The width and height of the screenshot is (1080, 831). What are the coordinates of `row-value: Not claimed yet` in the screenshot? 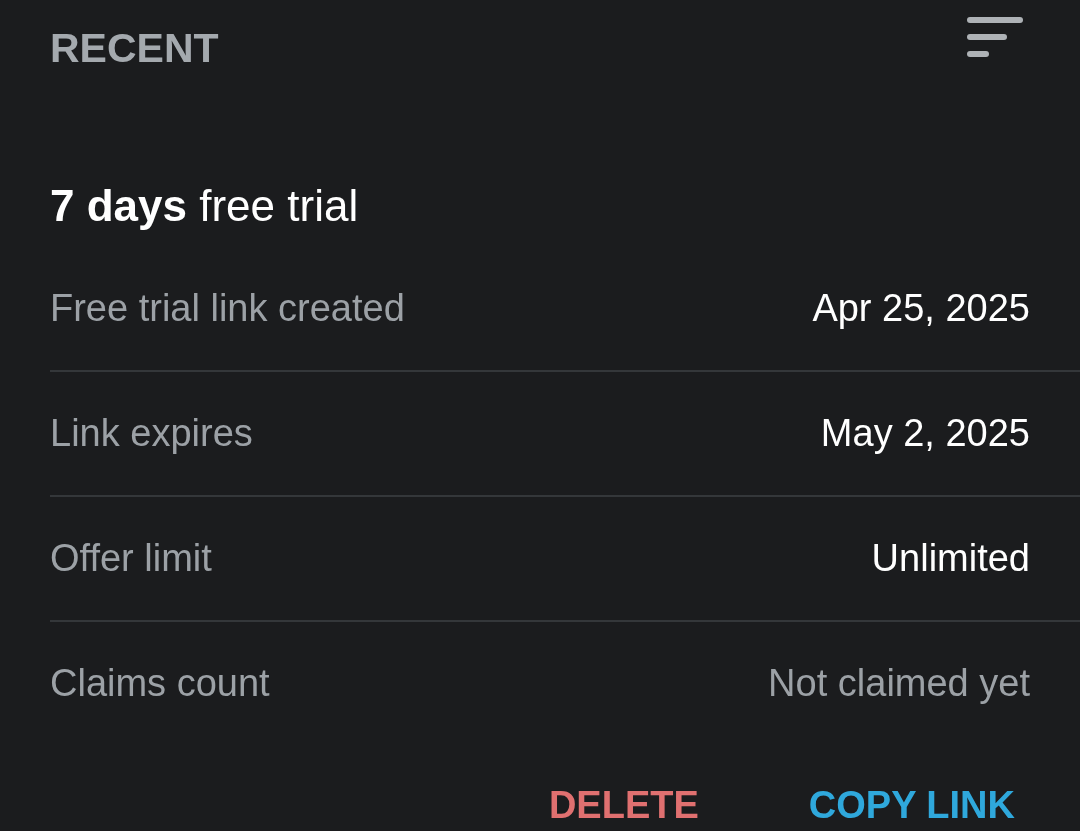 It's located at (899, 683).